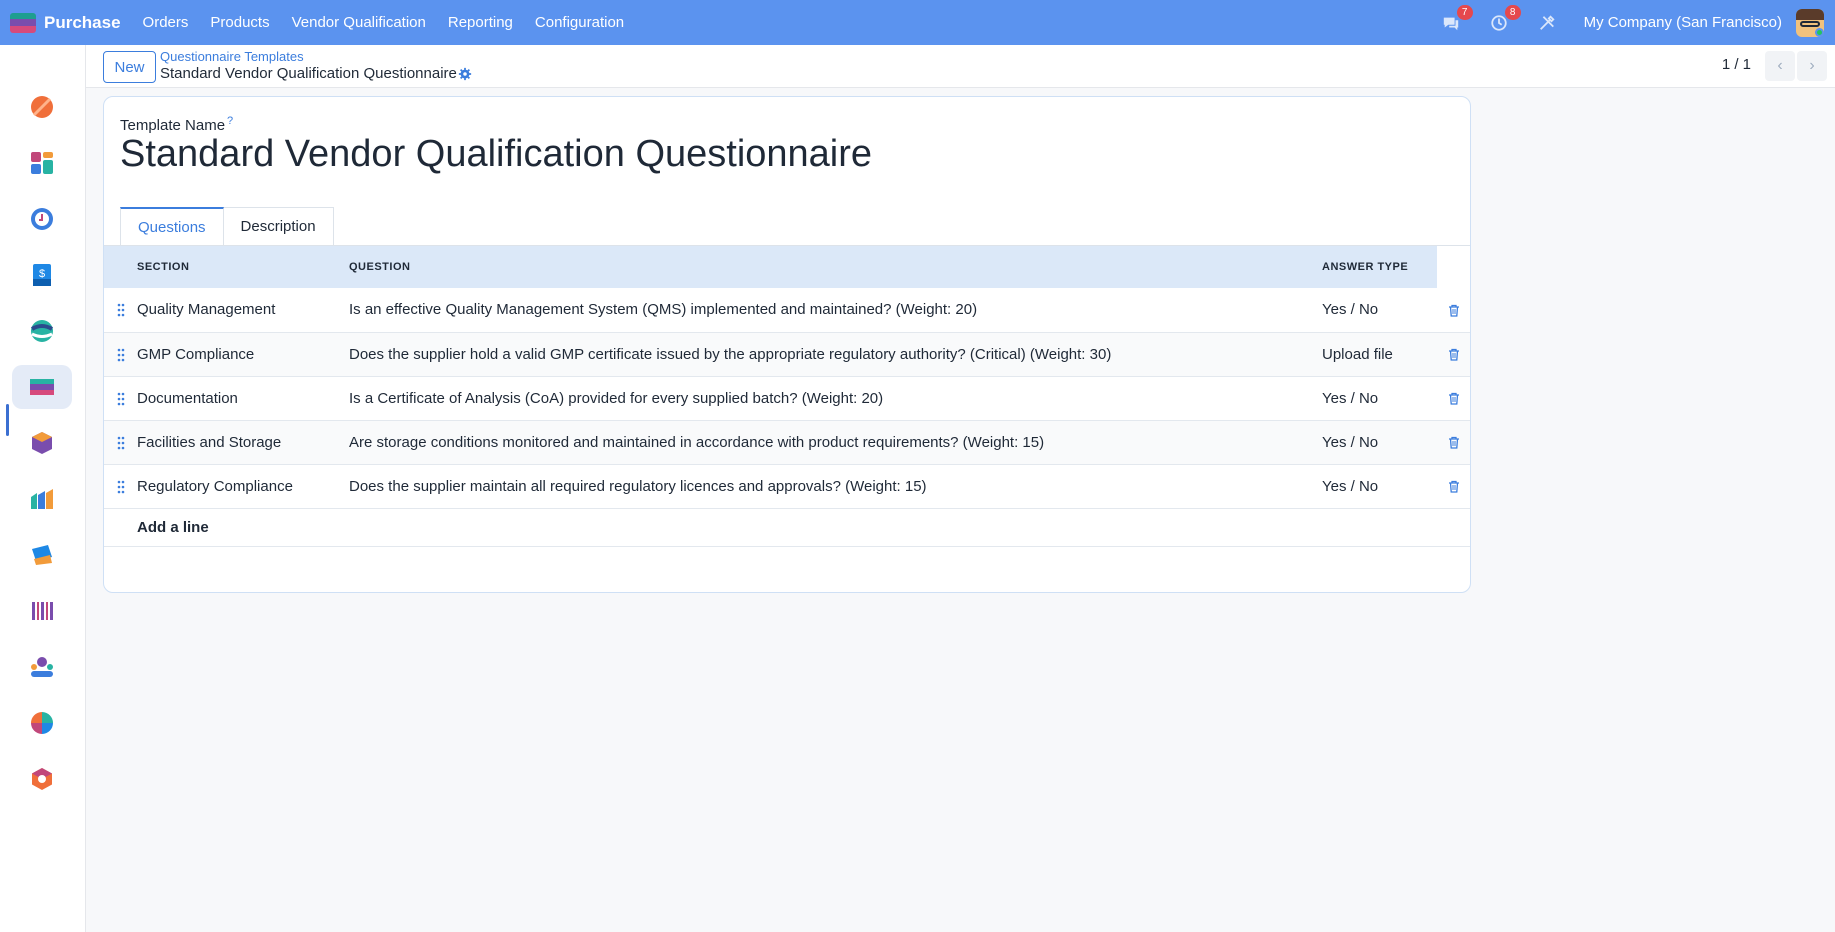 The image size is (1835, 932). I want to click on pager-next-button: ›, so click(1812, 66).